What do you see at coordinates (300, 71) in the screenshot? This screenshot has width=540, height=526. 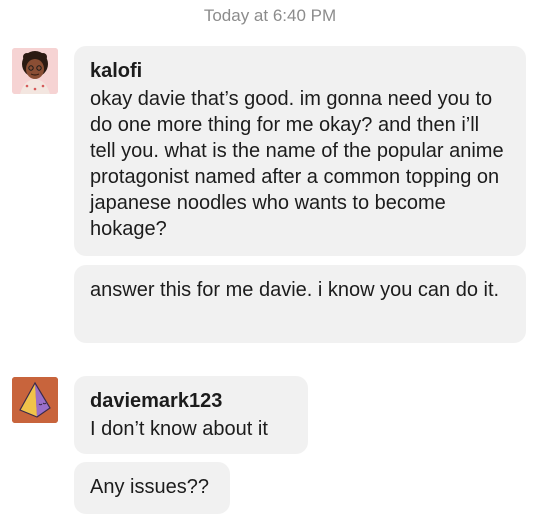 I see `sender-name: kalofi` at bounding box center [300, 71].